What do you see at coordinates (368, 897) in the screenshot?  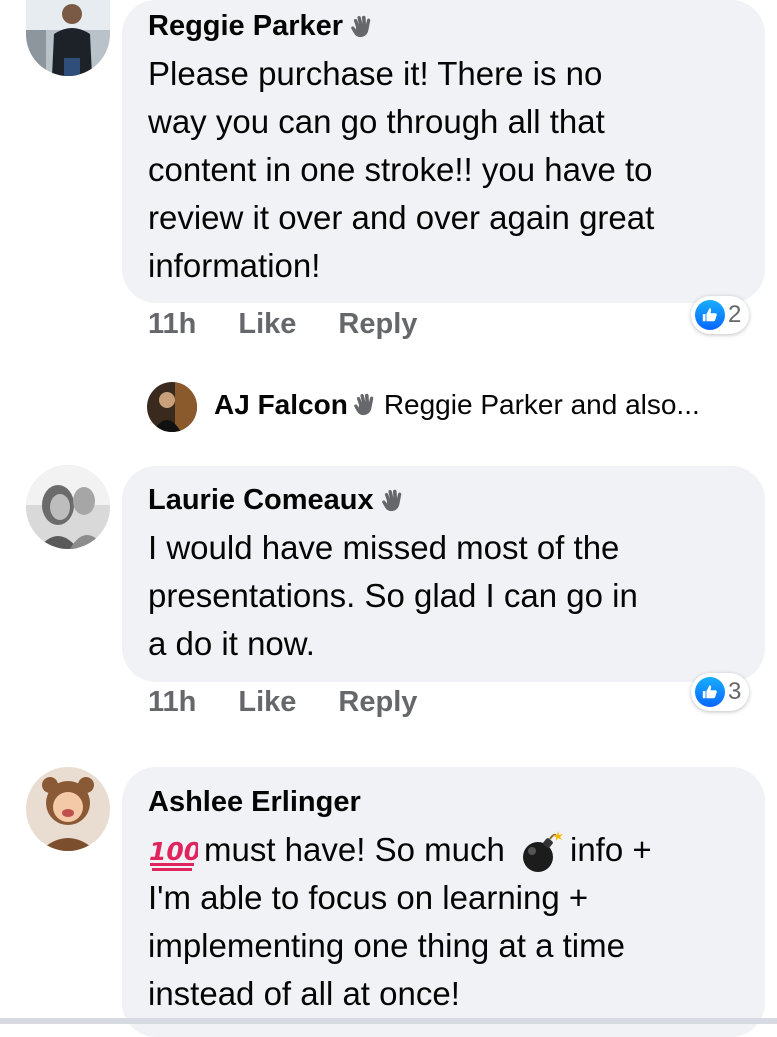 I see `comment-line: I'm able to focus on learning +` at bounding box center [368, 897].